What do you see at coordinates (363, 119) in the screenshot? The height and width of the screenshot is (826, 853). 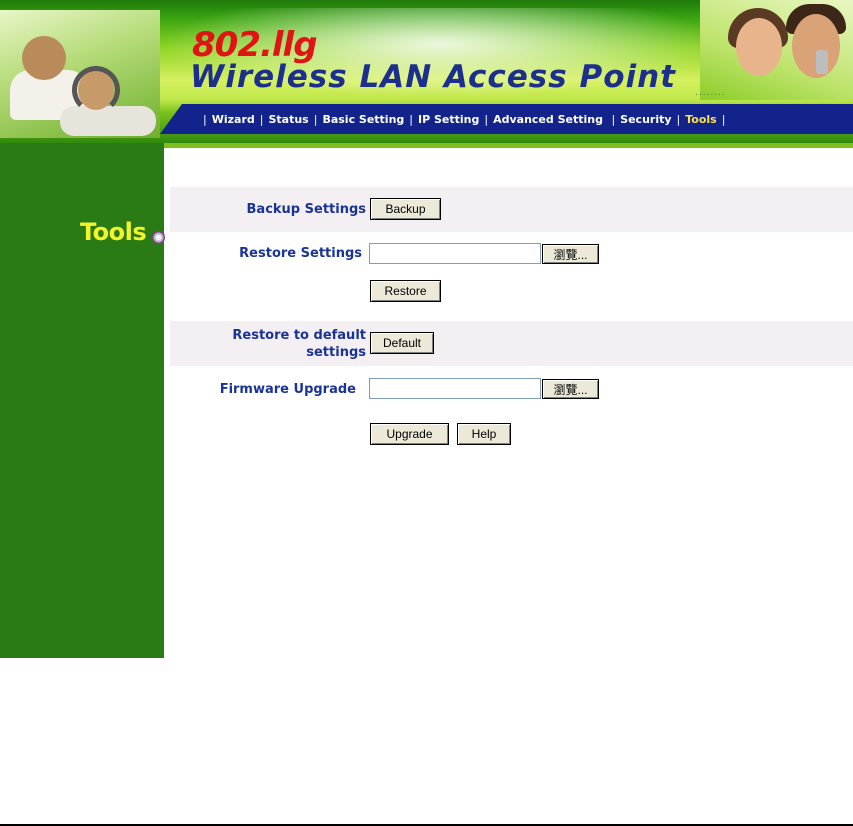 I see `nav-item-basic-setting: Basic Setting` at bounding box center [363, 119].